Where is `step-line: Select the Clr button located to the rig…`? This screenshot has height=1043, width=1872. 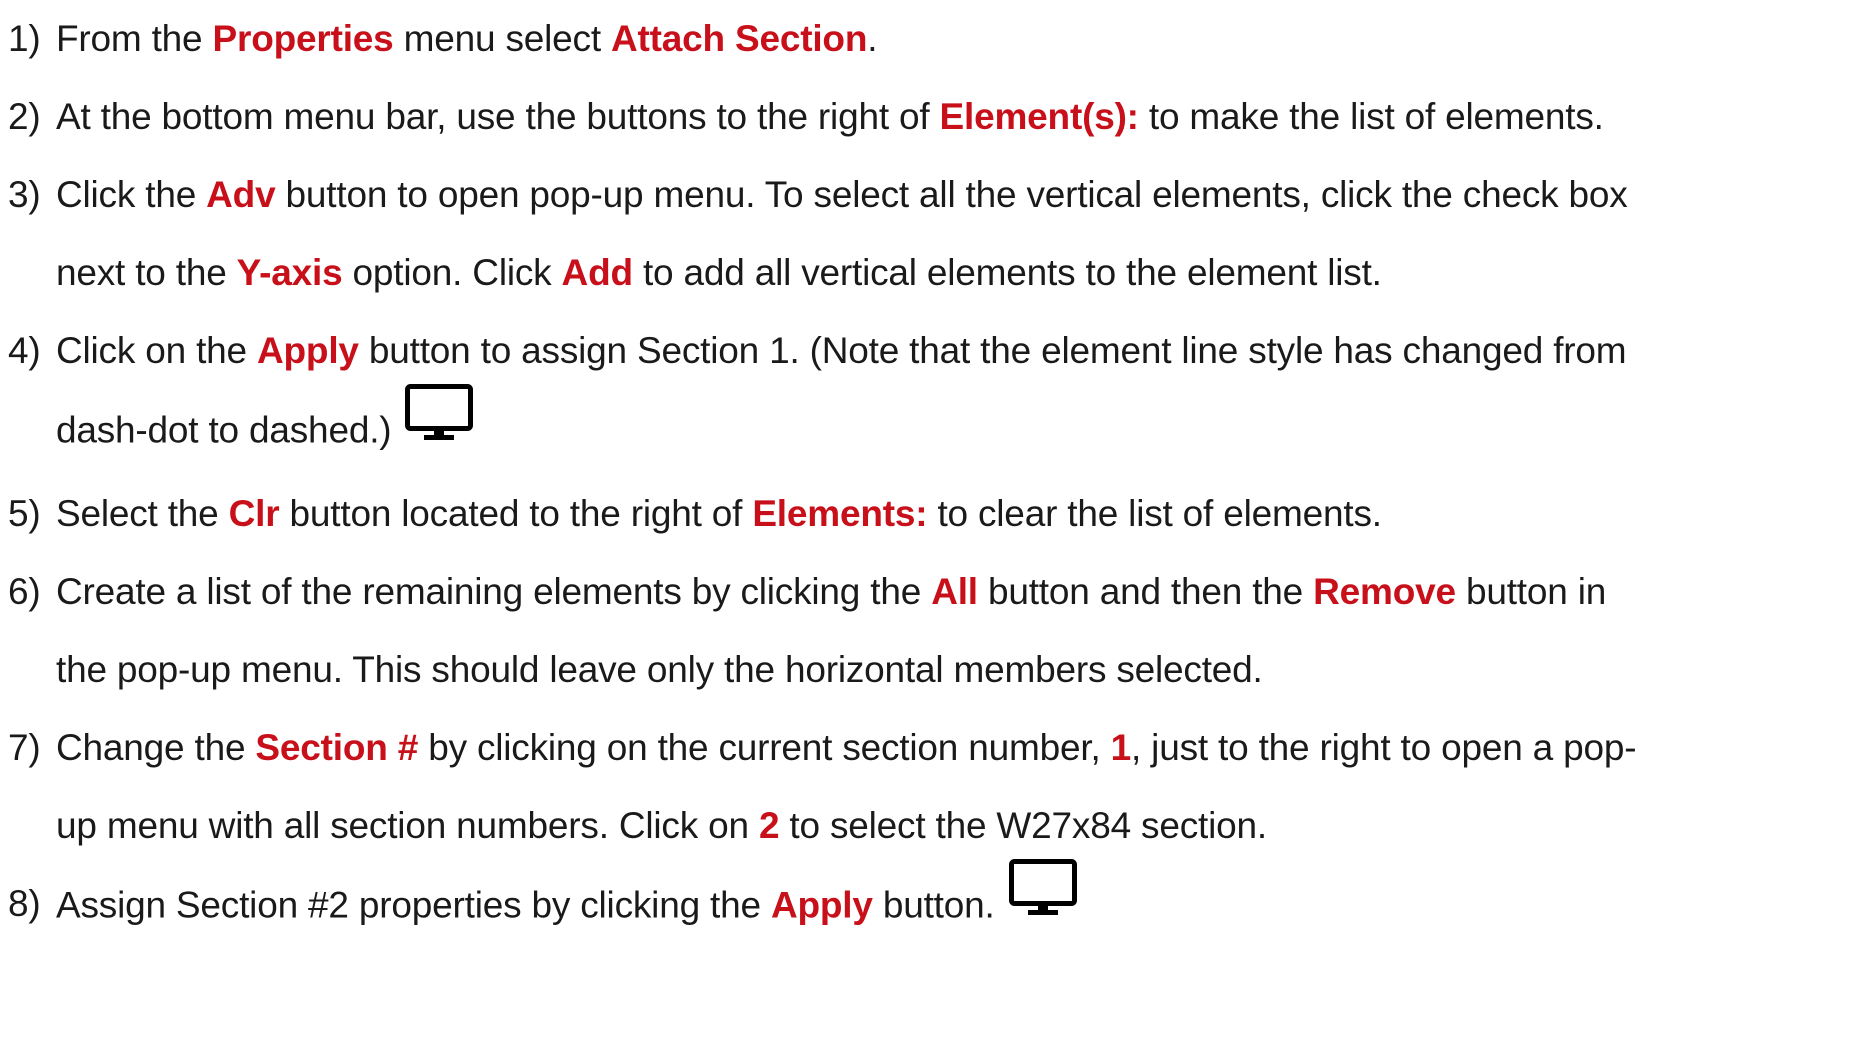 step-line: Select the Clr button located to the rig… is located at coordinates (960, 514).